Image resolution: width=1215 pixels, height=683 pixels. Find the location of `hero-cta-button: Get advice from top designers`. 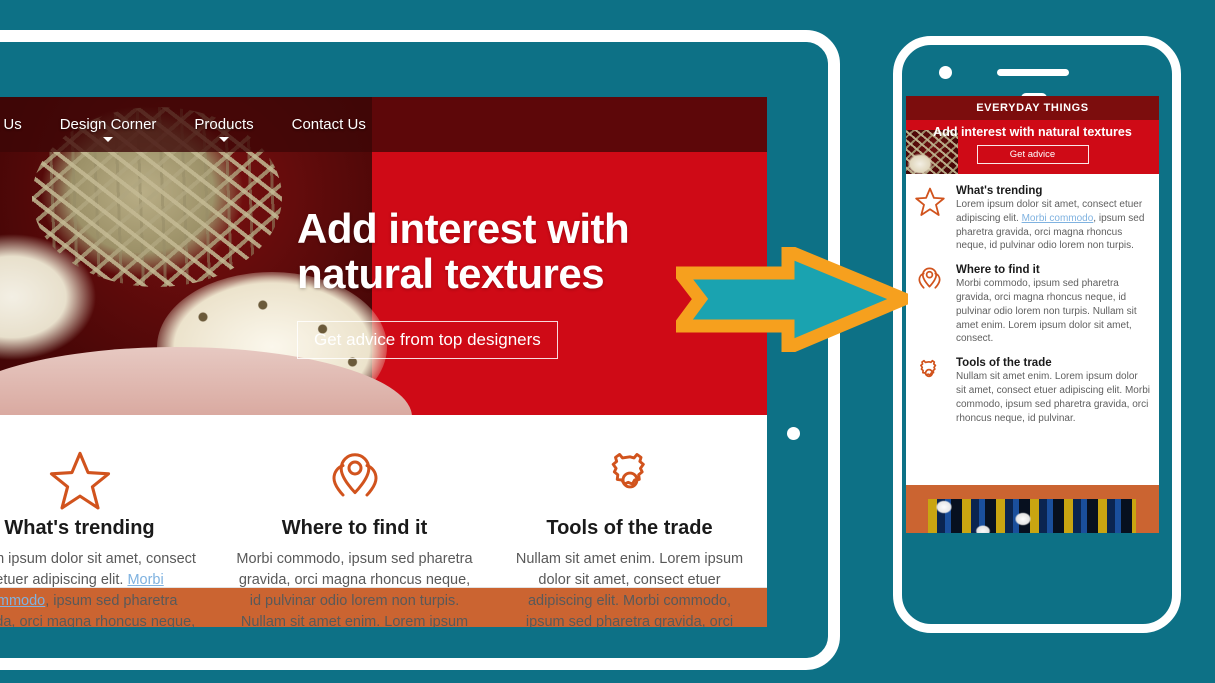

hero-cta-button: Get advice from top designers is located at coordinates (427, 339).